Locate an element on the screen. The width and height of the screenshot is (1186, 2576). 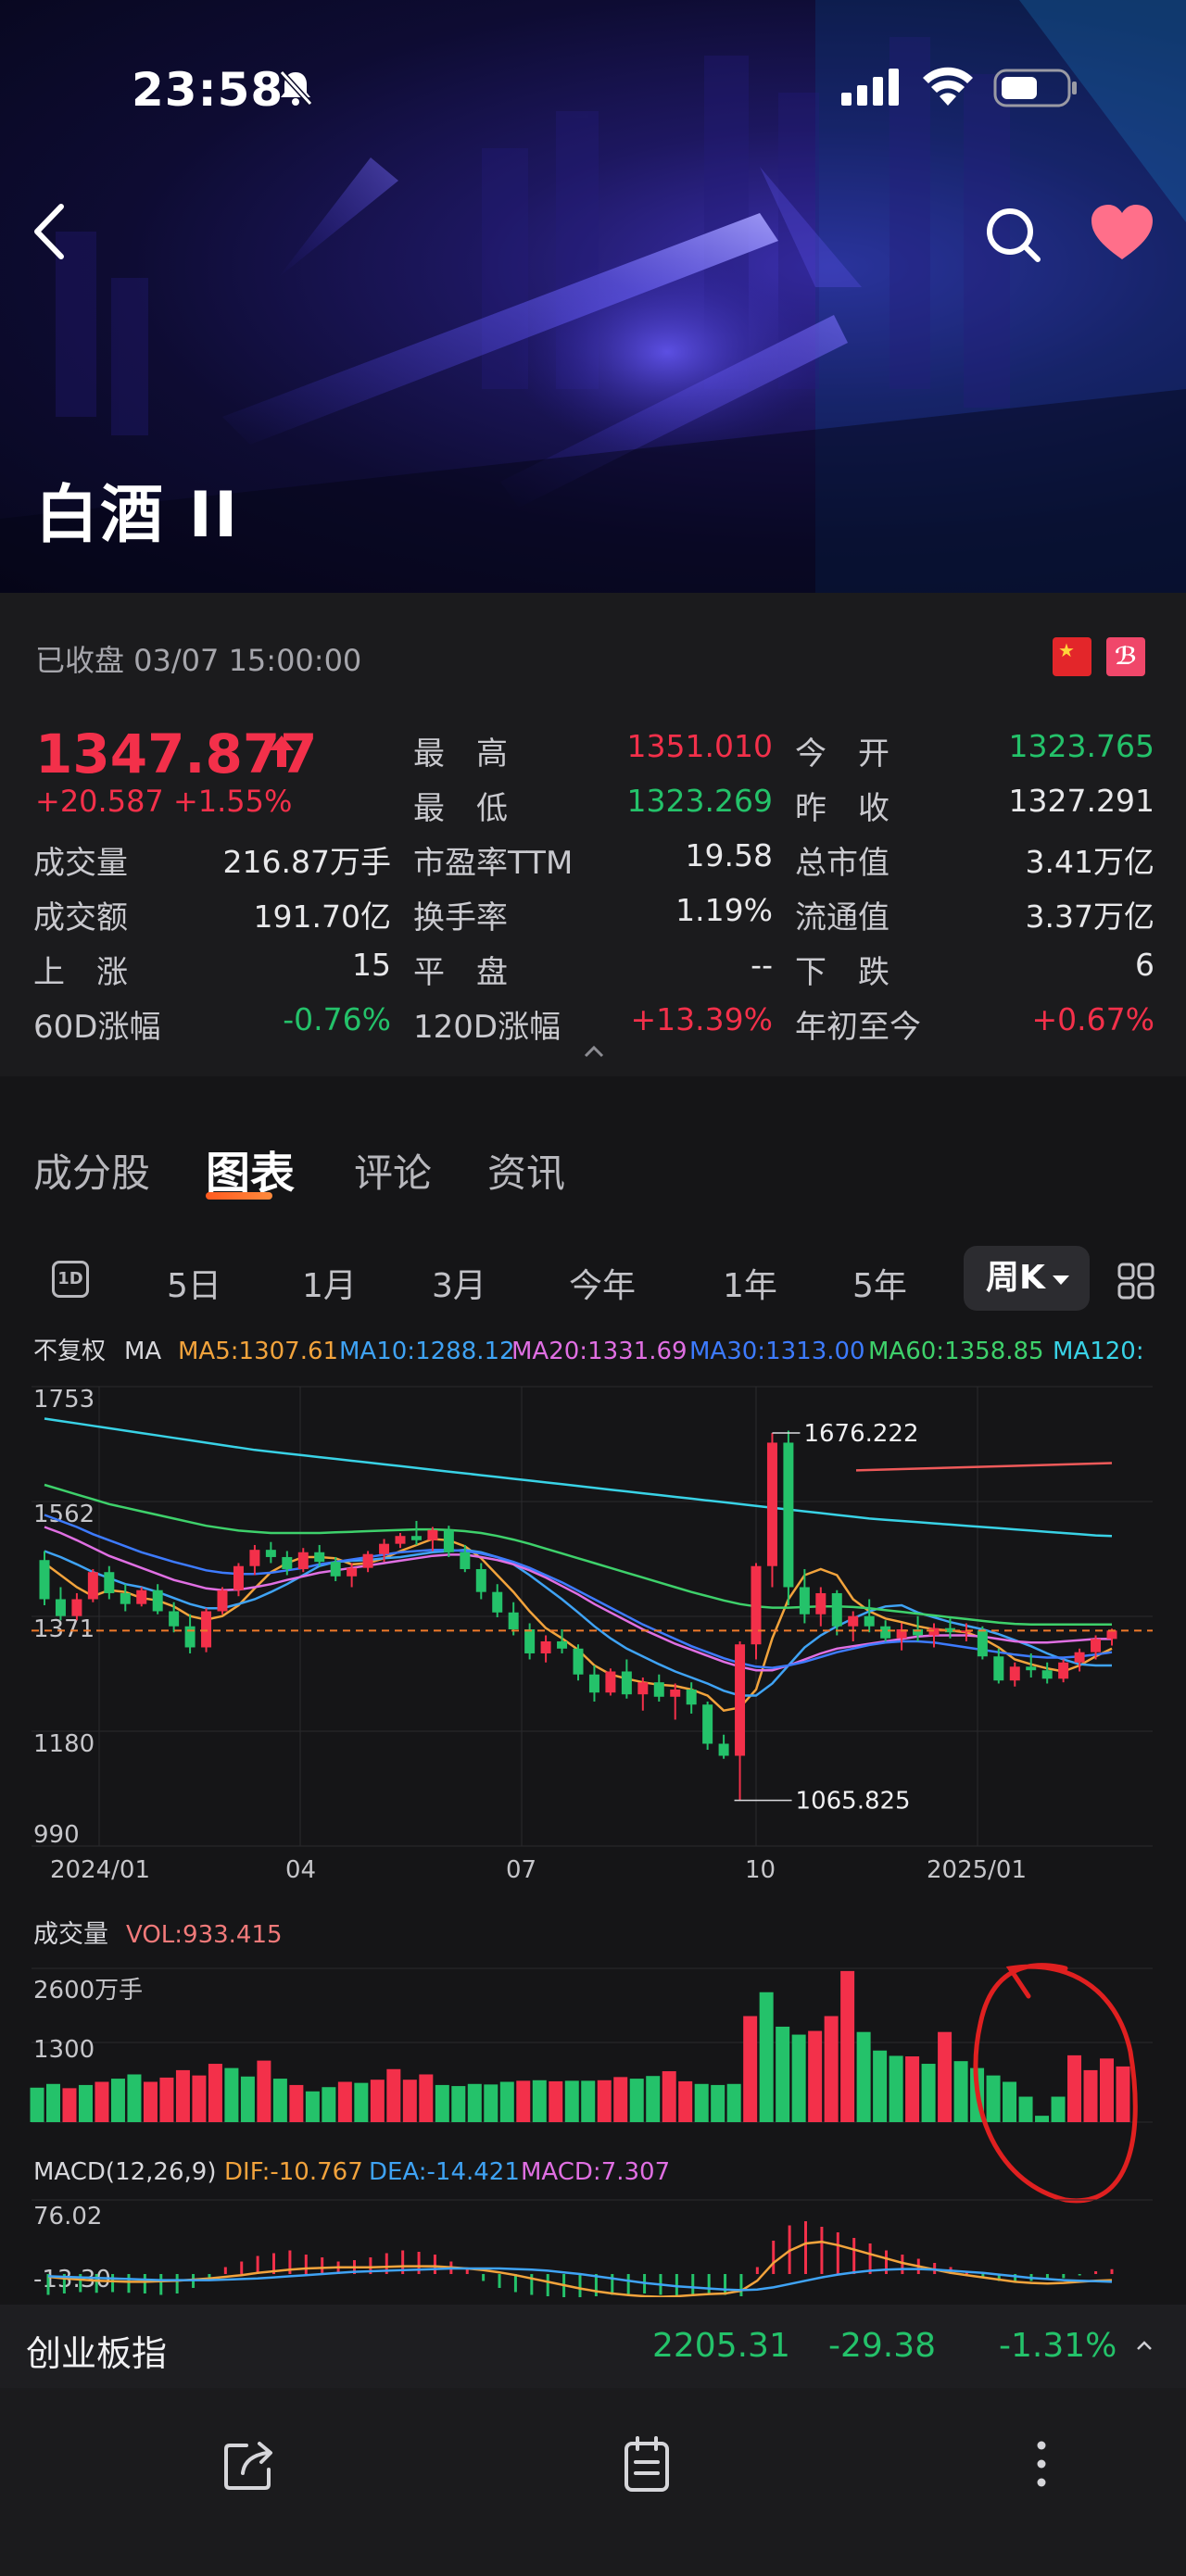
tab-news: 资讯 is located at coordinates (526, 1170).